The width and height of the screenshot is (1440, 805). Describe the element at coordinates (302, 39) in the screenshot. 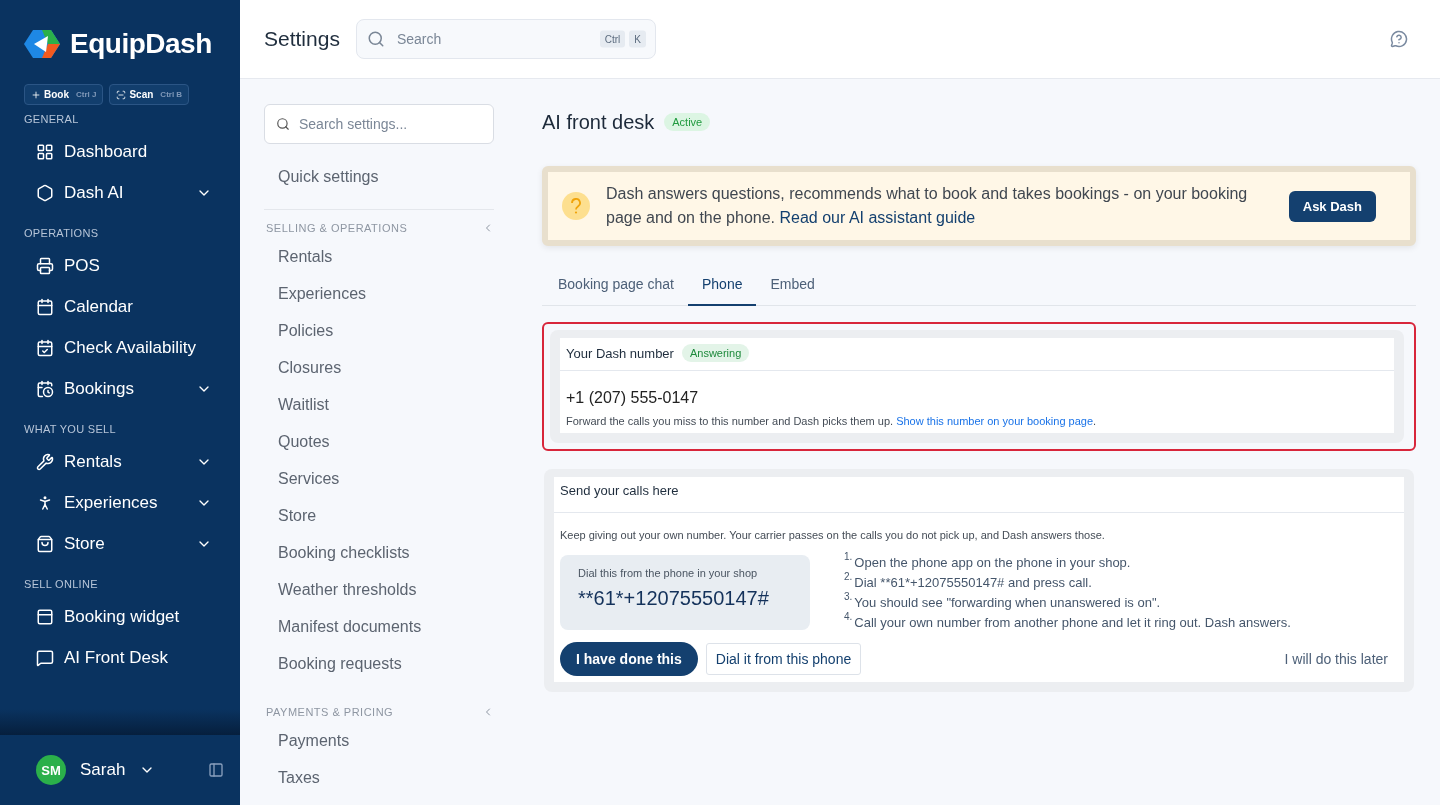

I see `page-title: Settings` at that location.